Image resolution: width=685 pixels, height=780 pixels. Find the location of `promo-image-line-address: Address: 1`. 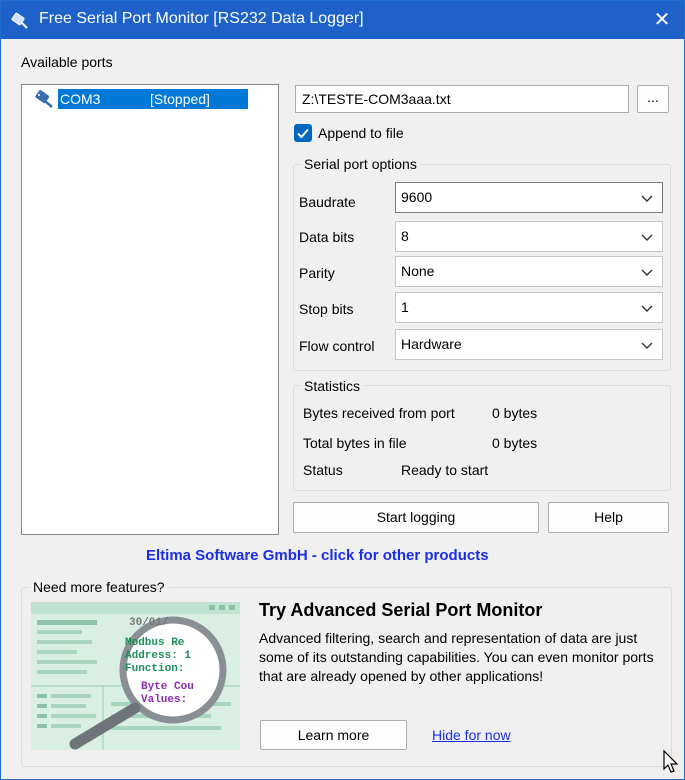

promo-image-line-address: Address: 1 is located at coordinates (158, 656).